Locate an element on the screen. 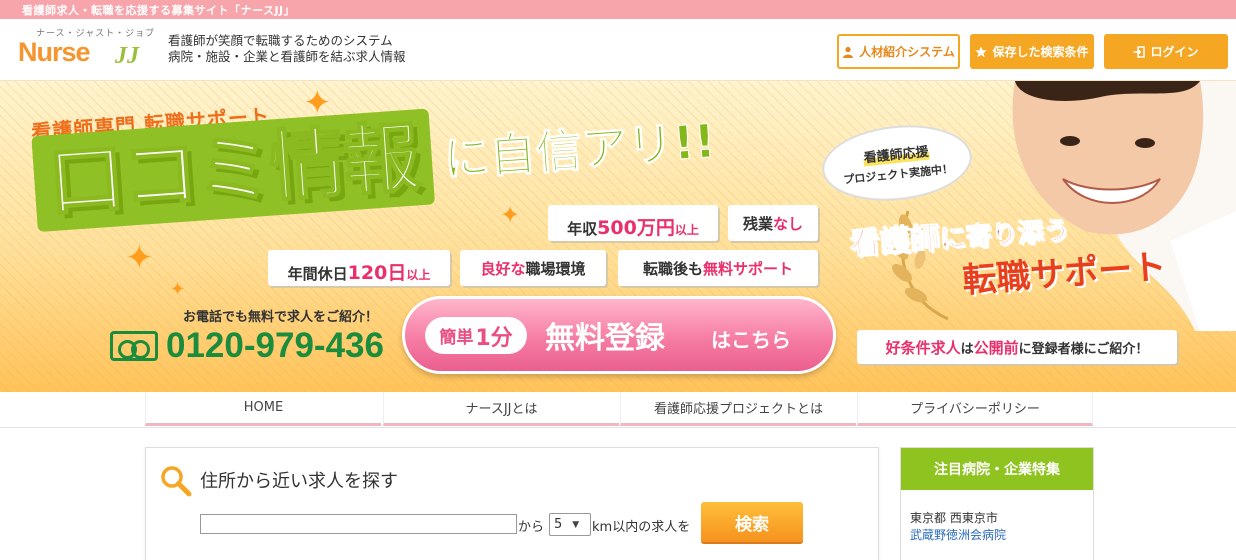  saved-search-button: 保存した検索条件 is located at coordinates (1032, 51).